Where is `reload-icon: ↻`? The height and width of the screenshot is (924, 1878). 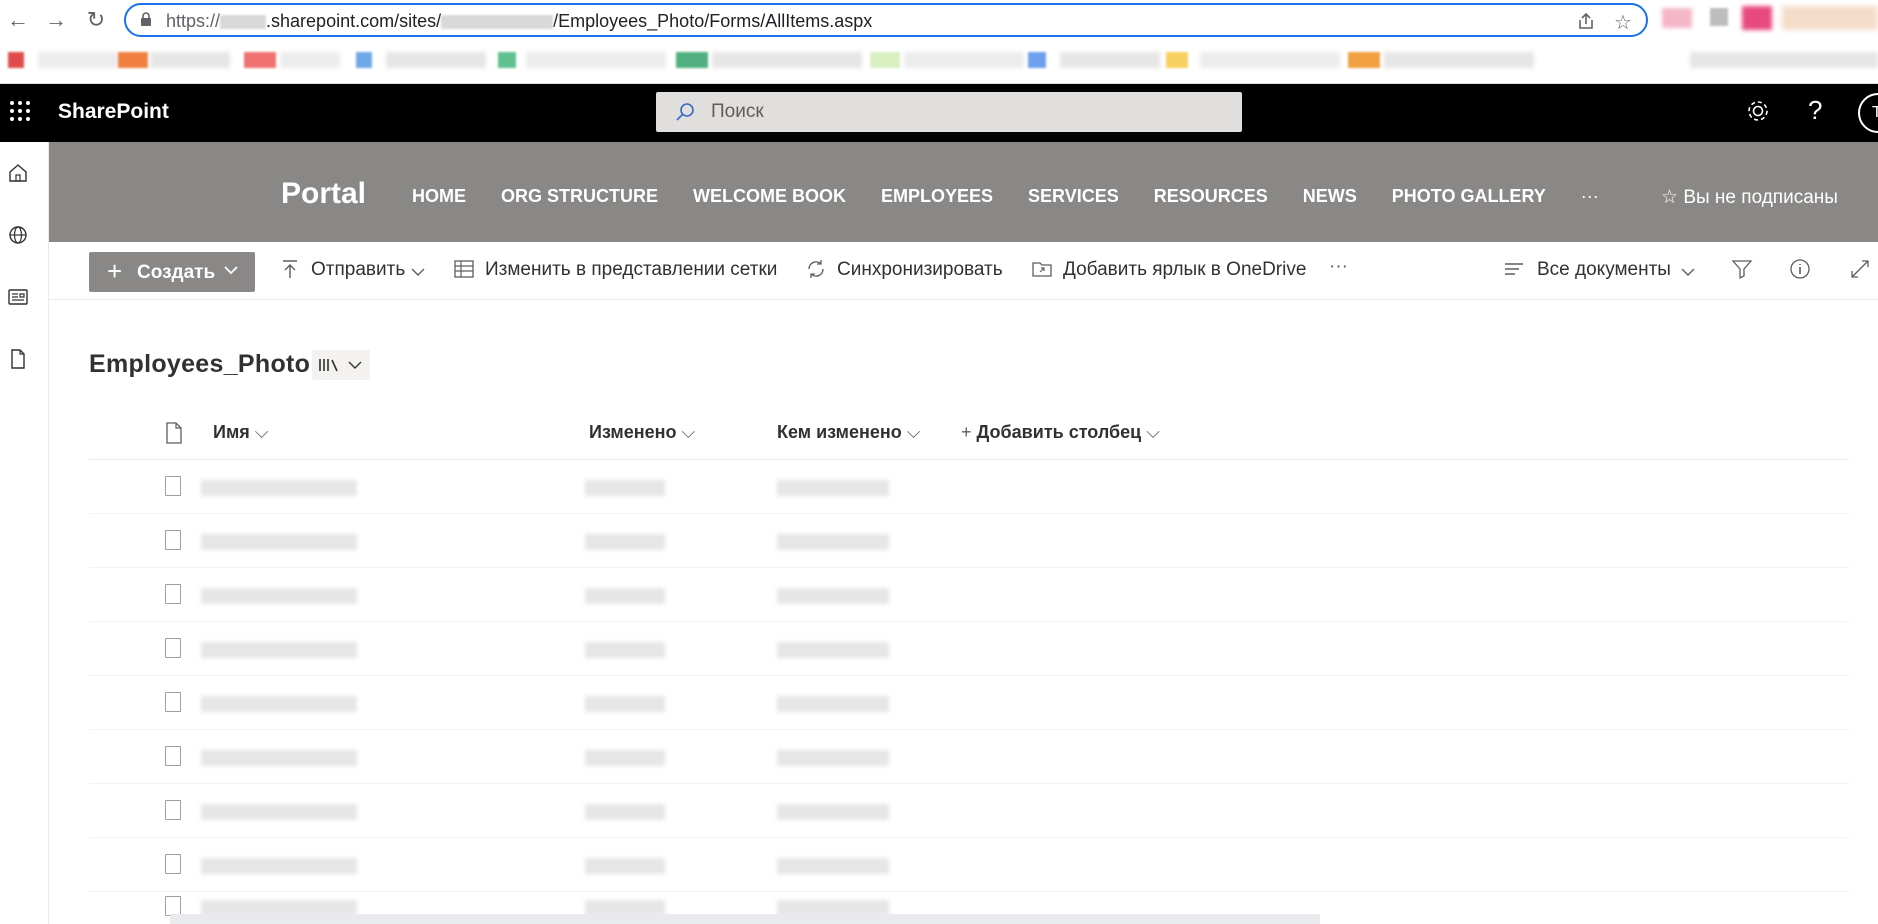 reload-icon: ↻ is located at coordinates (96, 20).